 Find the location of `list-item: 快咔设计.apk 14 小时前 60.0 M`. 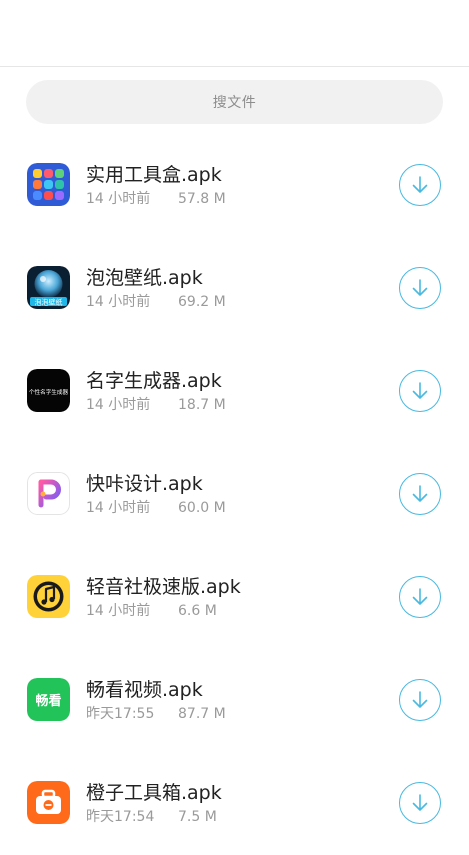

list-item: 快咔设计.apk 14 小时前 60.0 M is located at coordinates (234, 494).